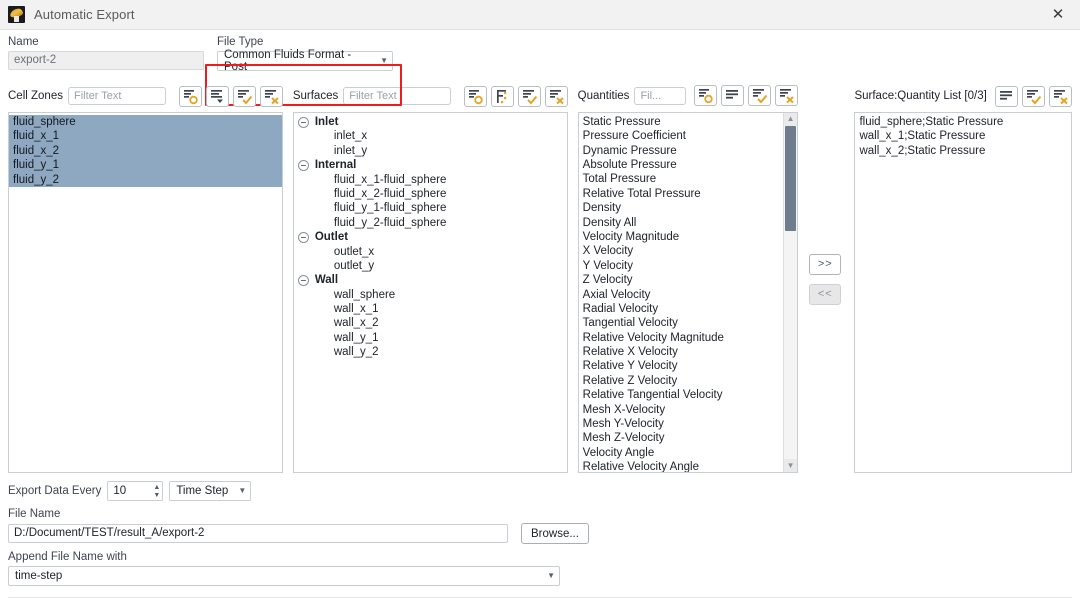 This screenshot has height=607, width=1080. What do you see at coordinates (680, 438) in the screenshot?
I see `list-item: Mesh Z-Velocity` at bounding box center [680, 438].